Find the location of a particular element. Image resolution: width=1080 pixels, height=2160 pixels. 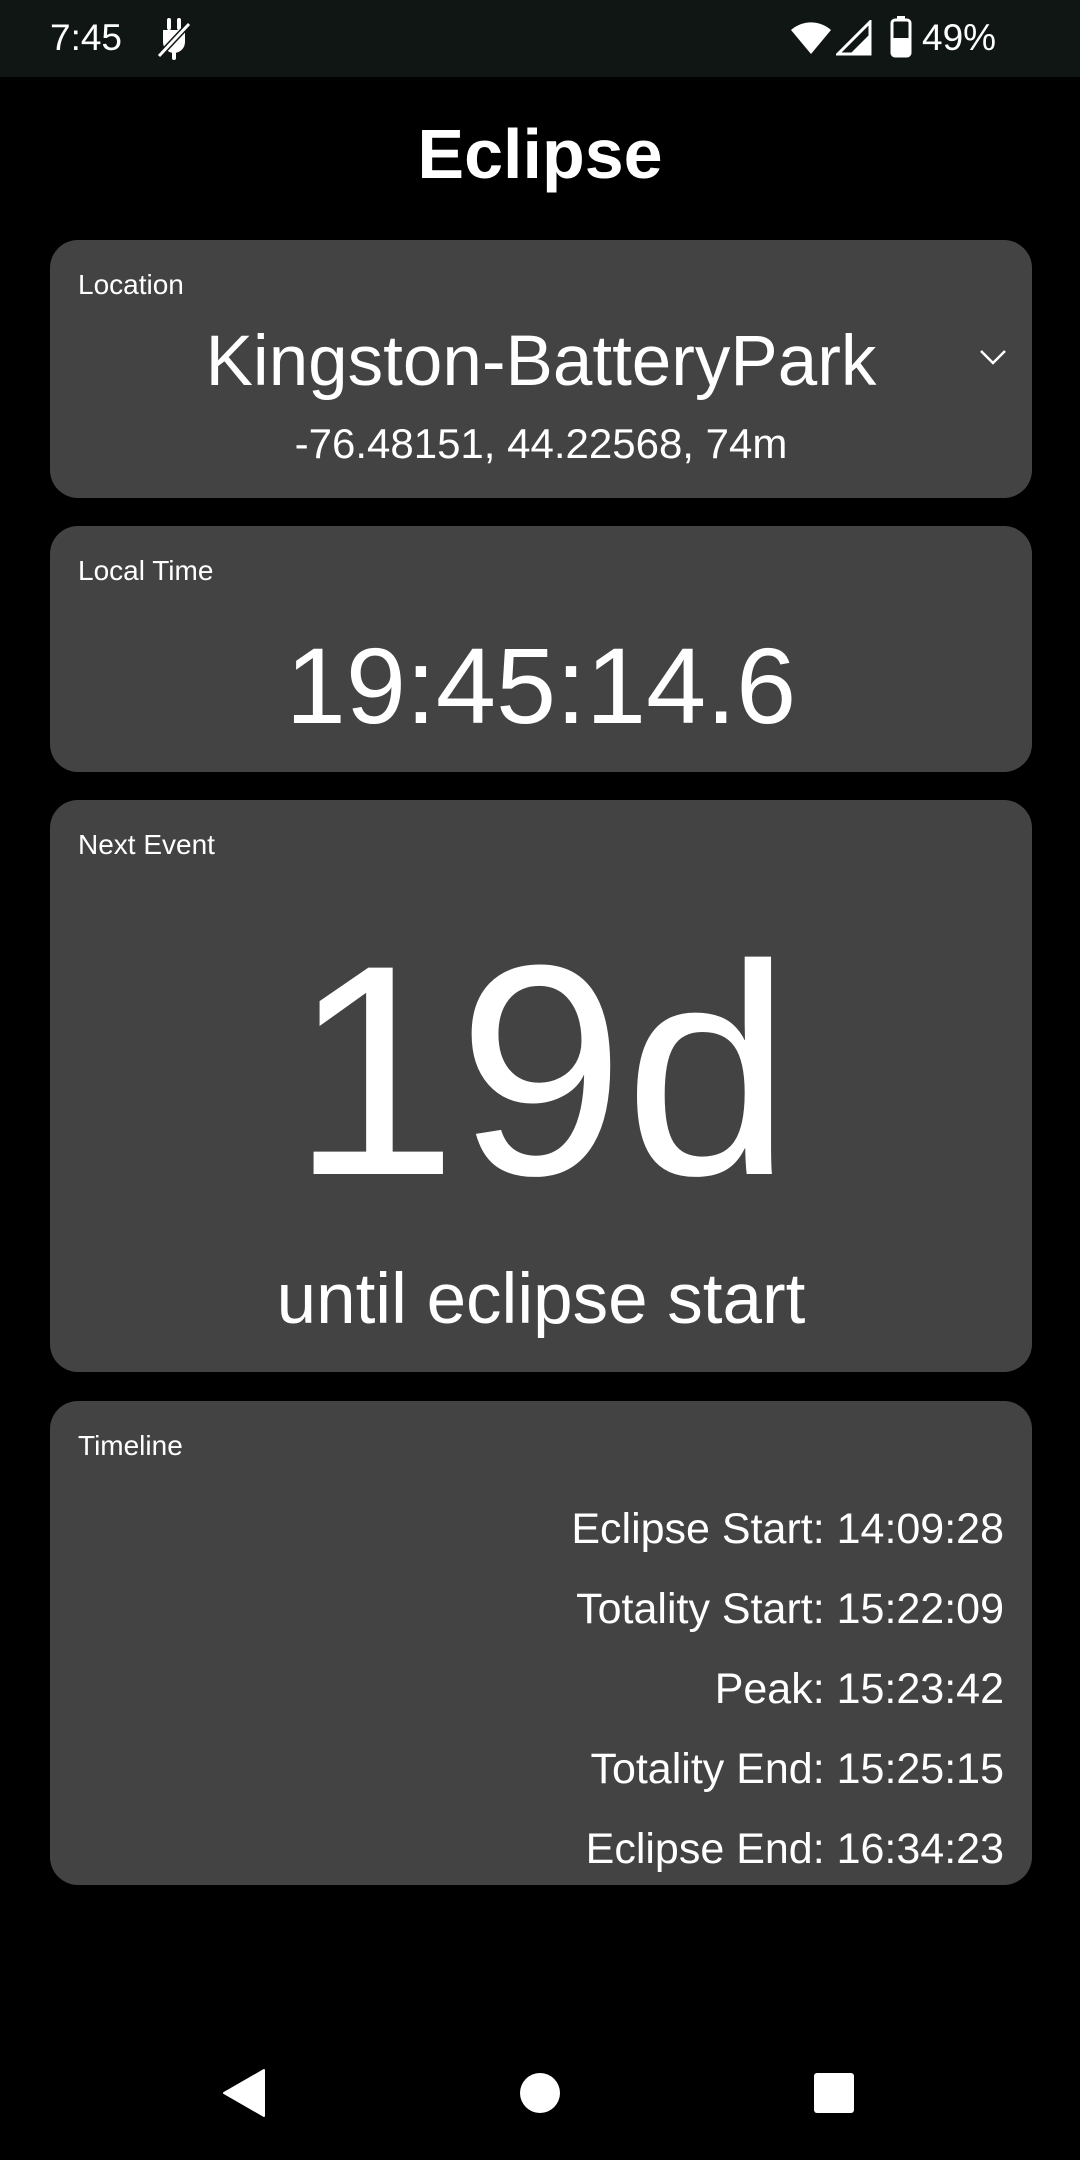

wifi-icon is located at coordinates (811, 38).